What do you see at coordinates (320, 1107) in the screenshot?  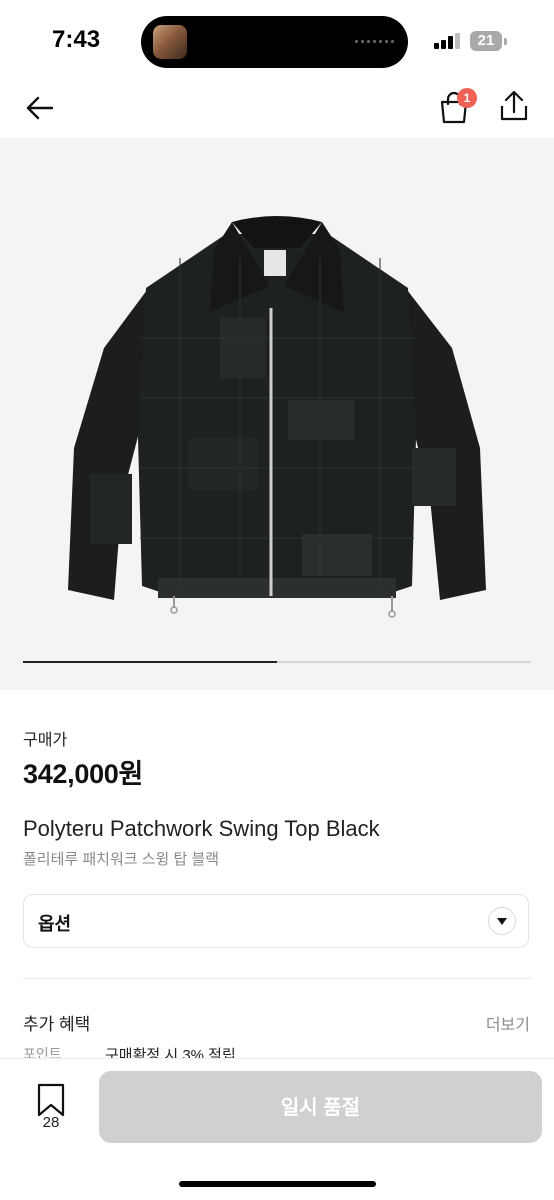 I see `sold-out-button: 일시 품절` at bounding box center [320, 1107].